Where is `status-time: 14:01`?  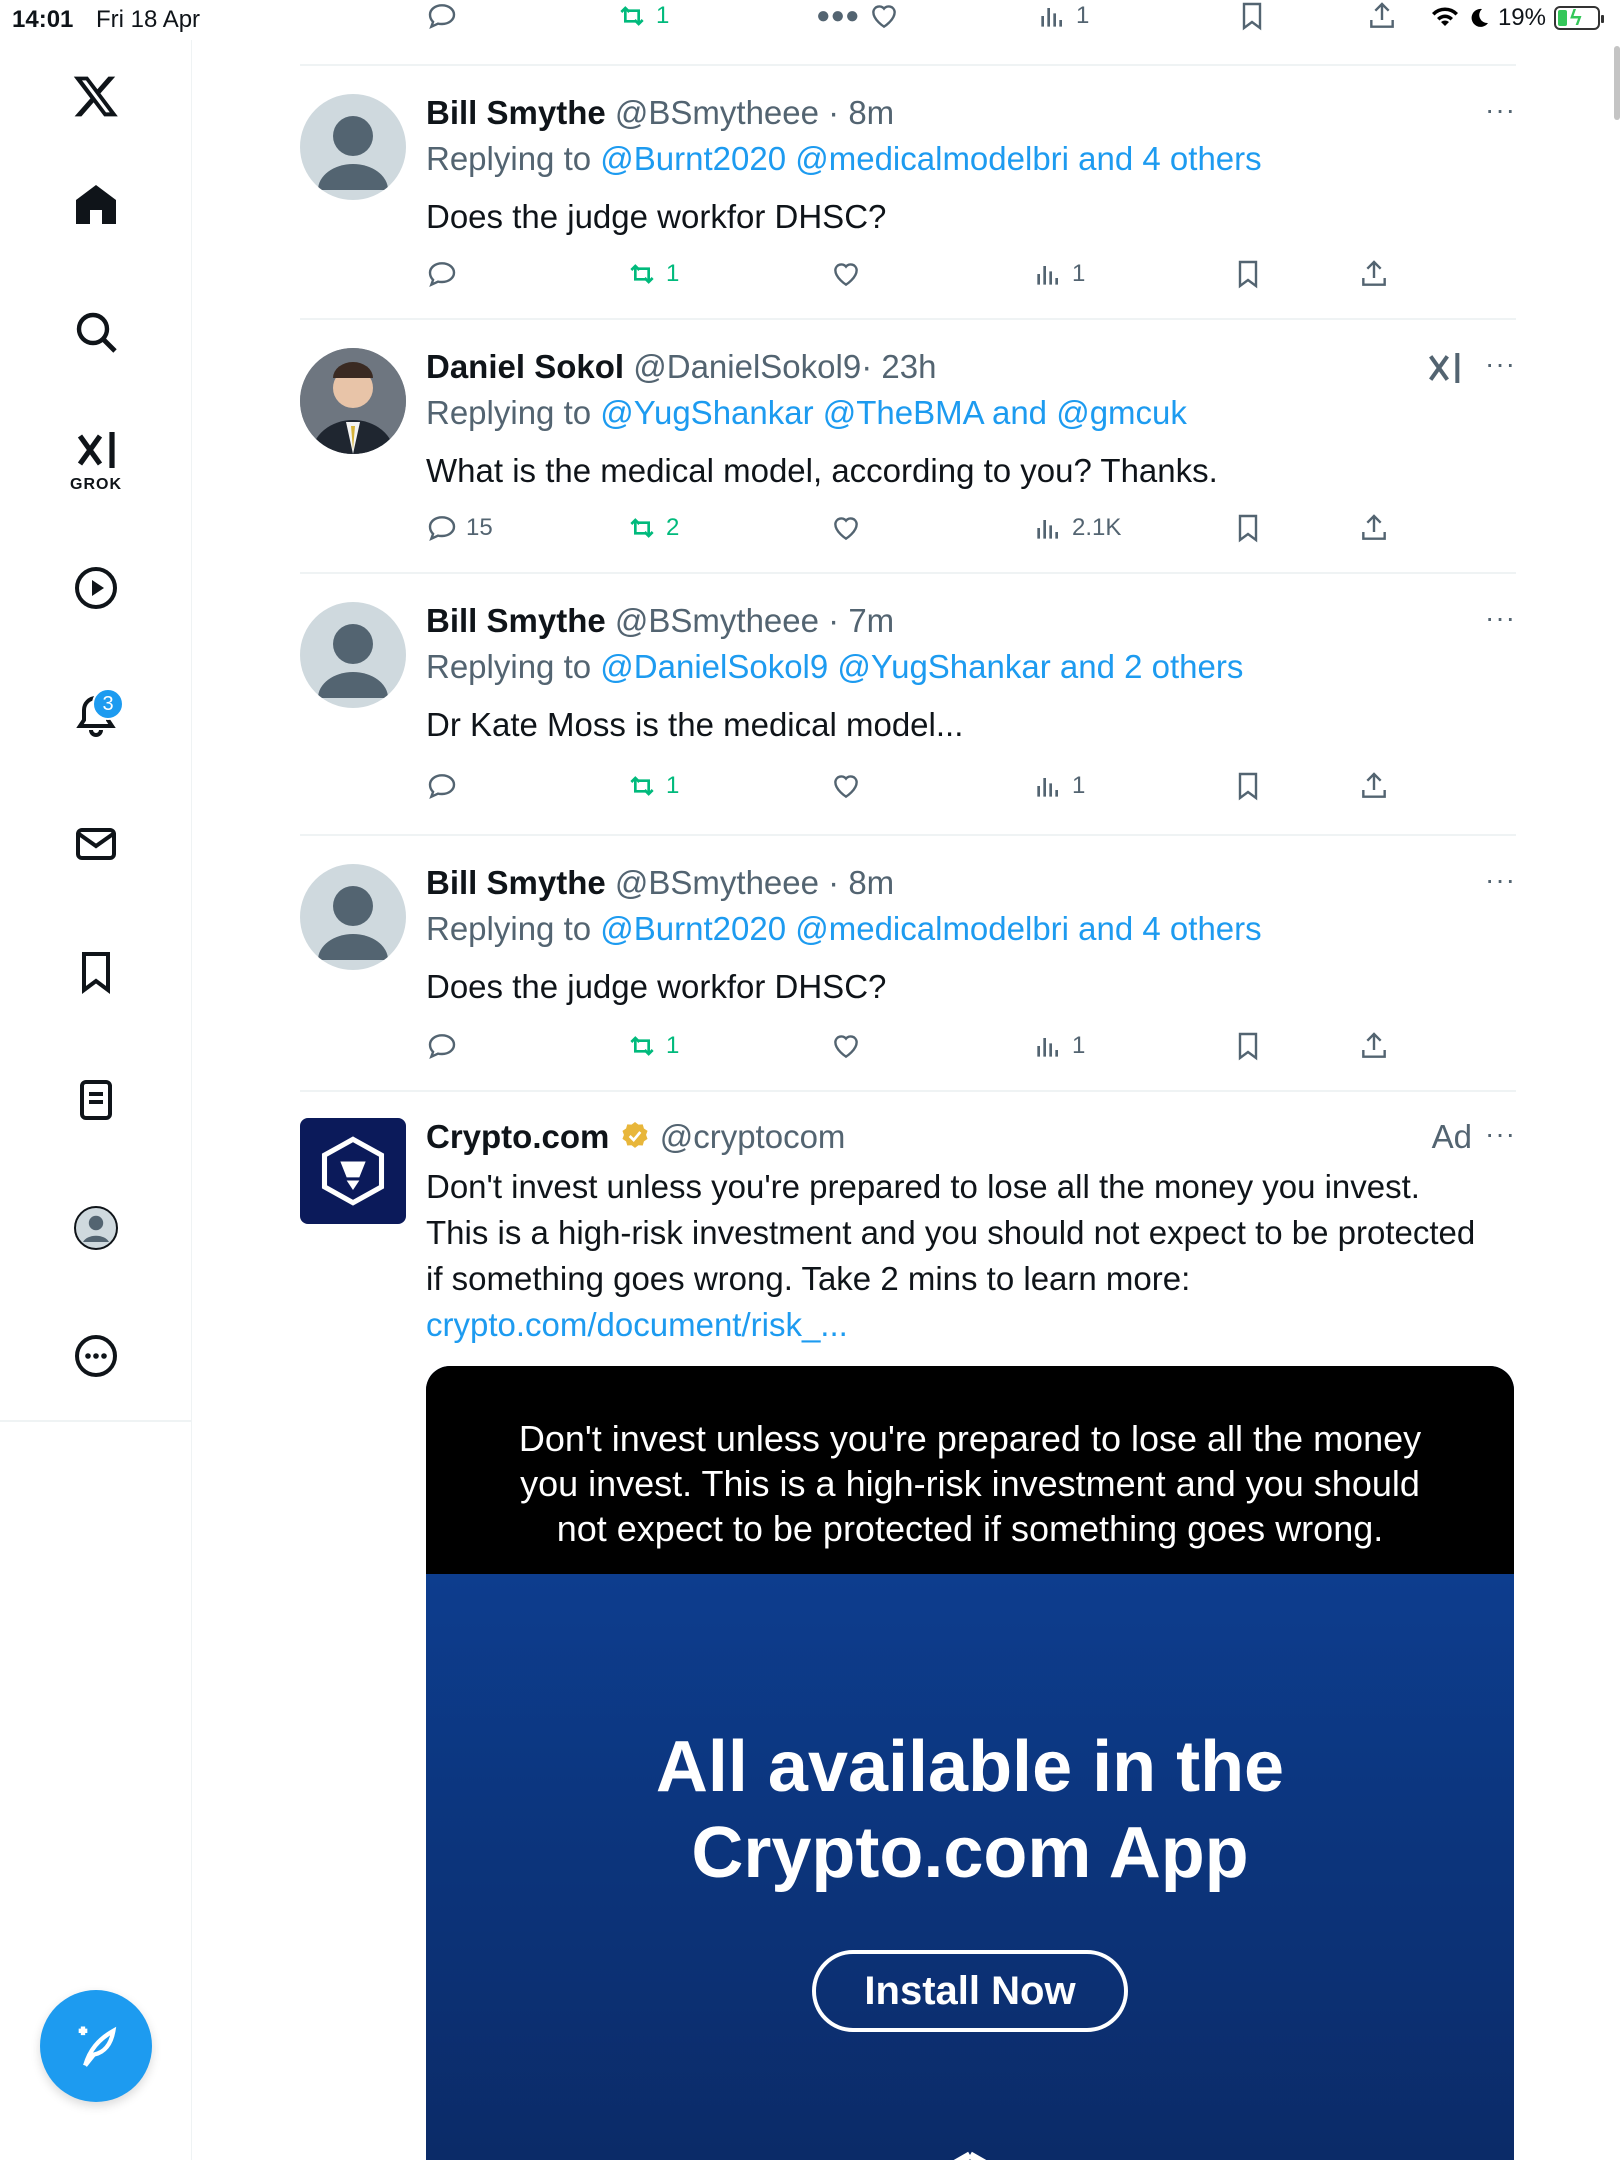 status-time: 14:01 is located at coordinates (43, 19).